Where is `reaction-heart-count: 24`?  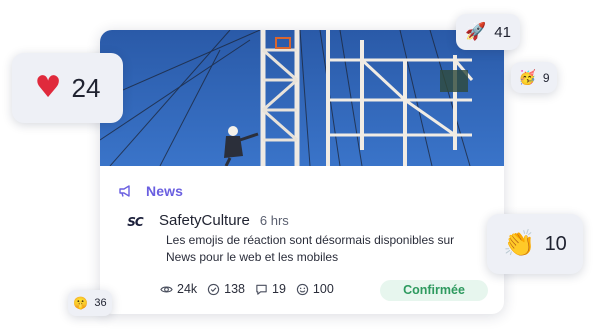 reaction-heart-count: 24 is located at coordinates (86, 87).